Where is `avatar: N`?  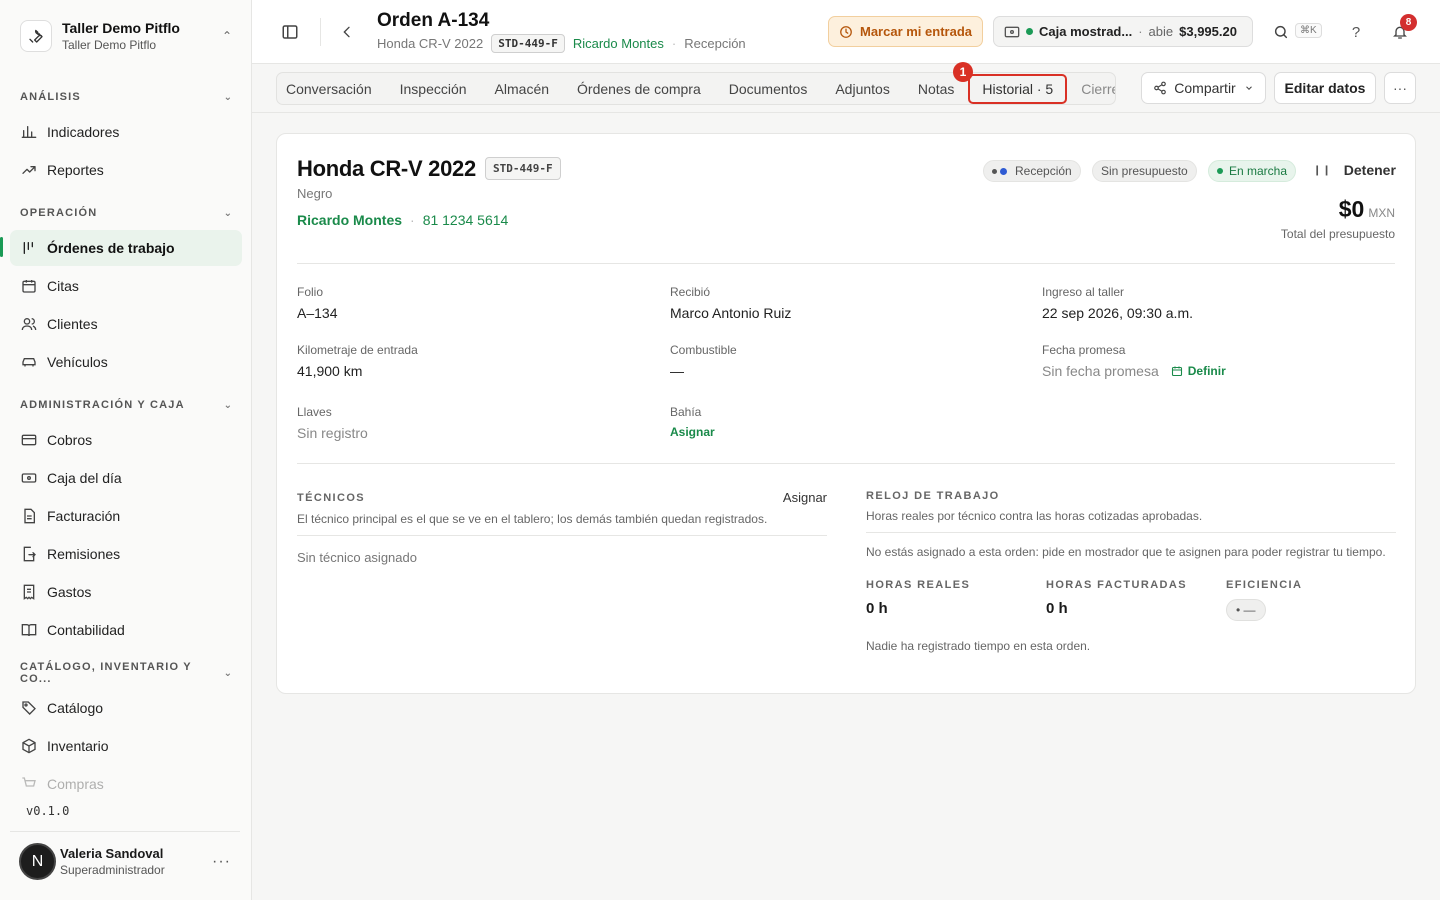 avatar: N is located at coordinates (37, 861).